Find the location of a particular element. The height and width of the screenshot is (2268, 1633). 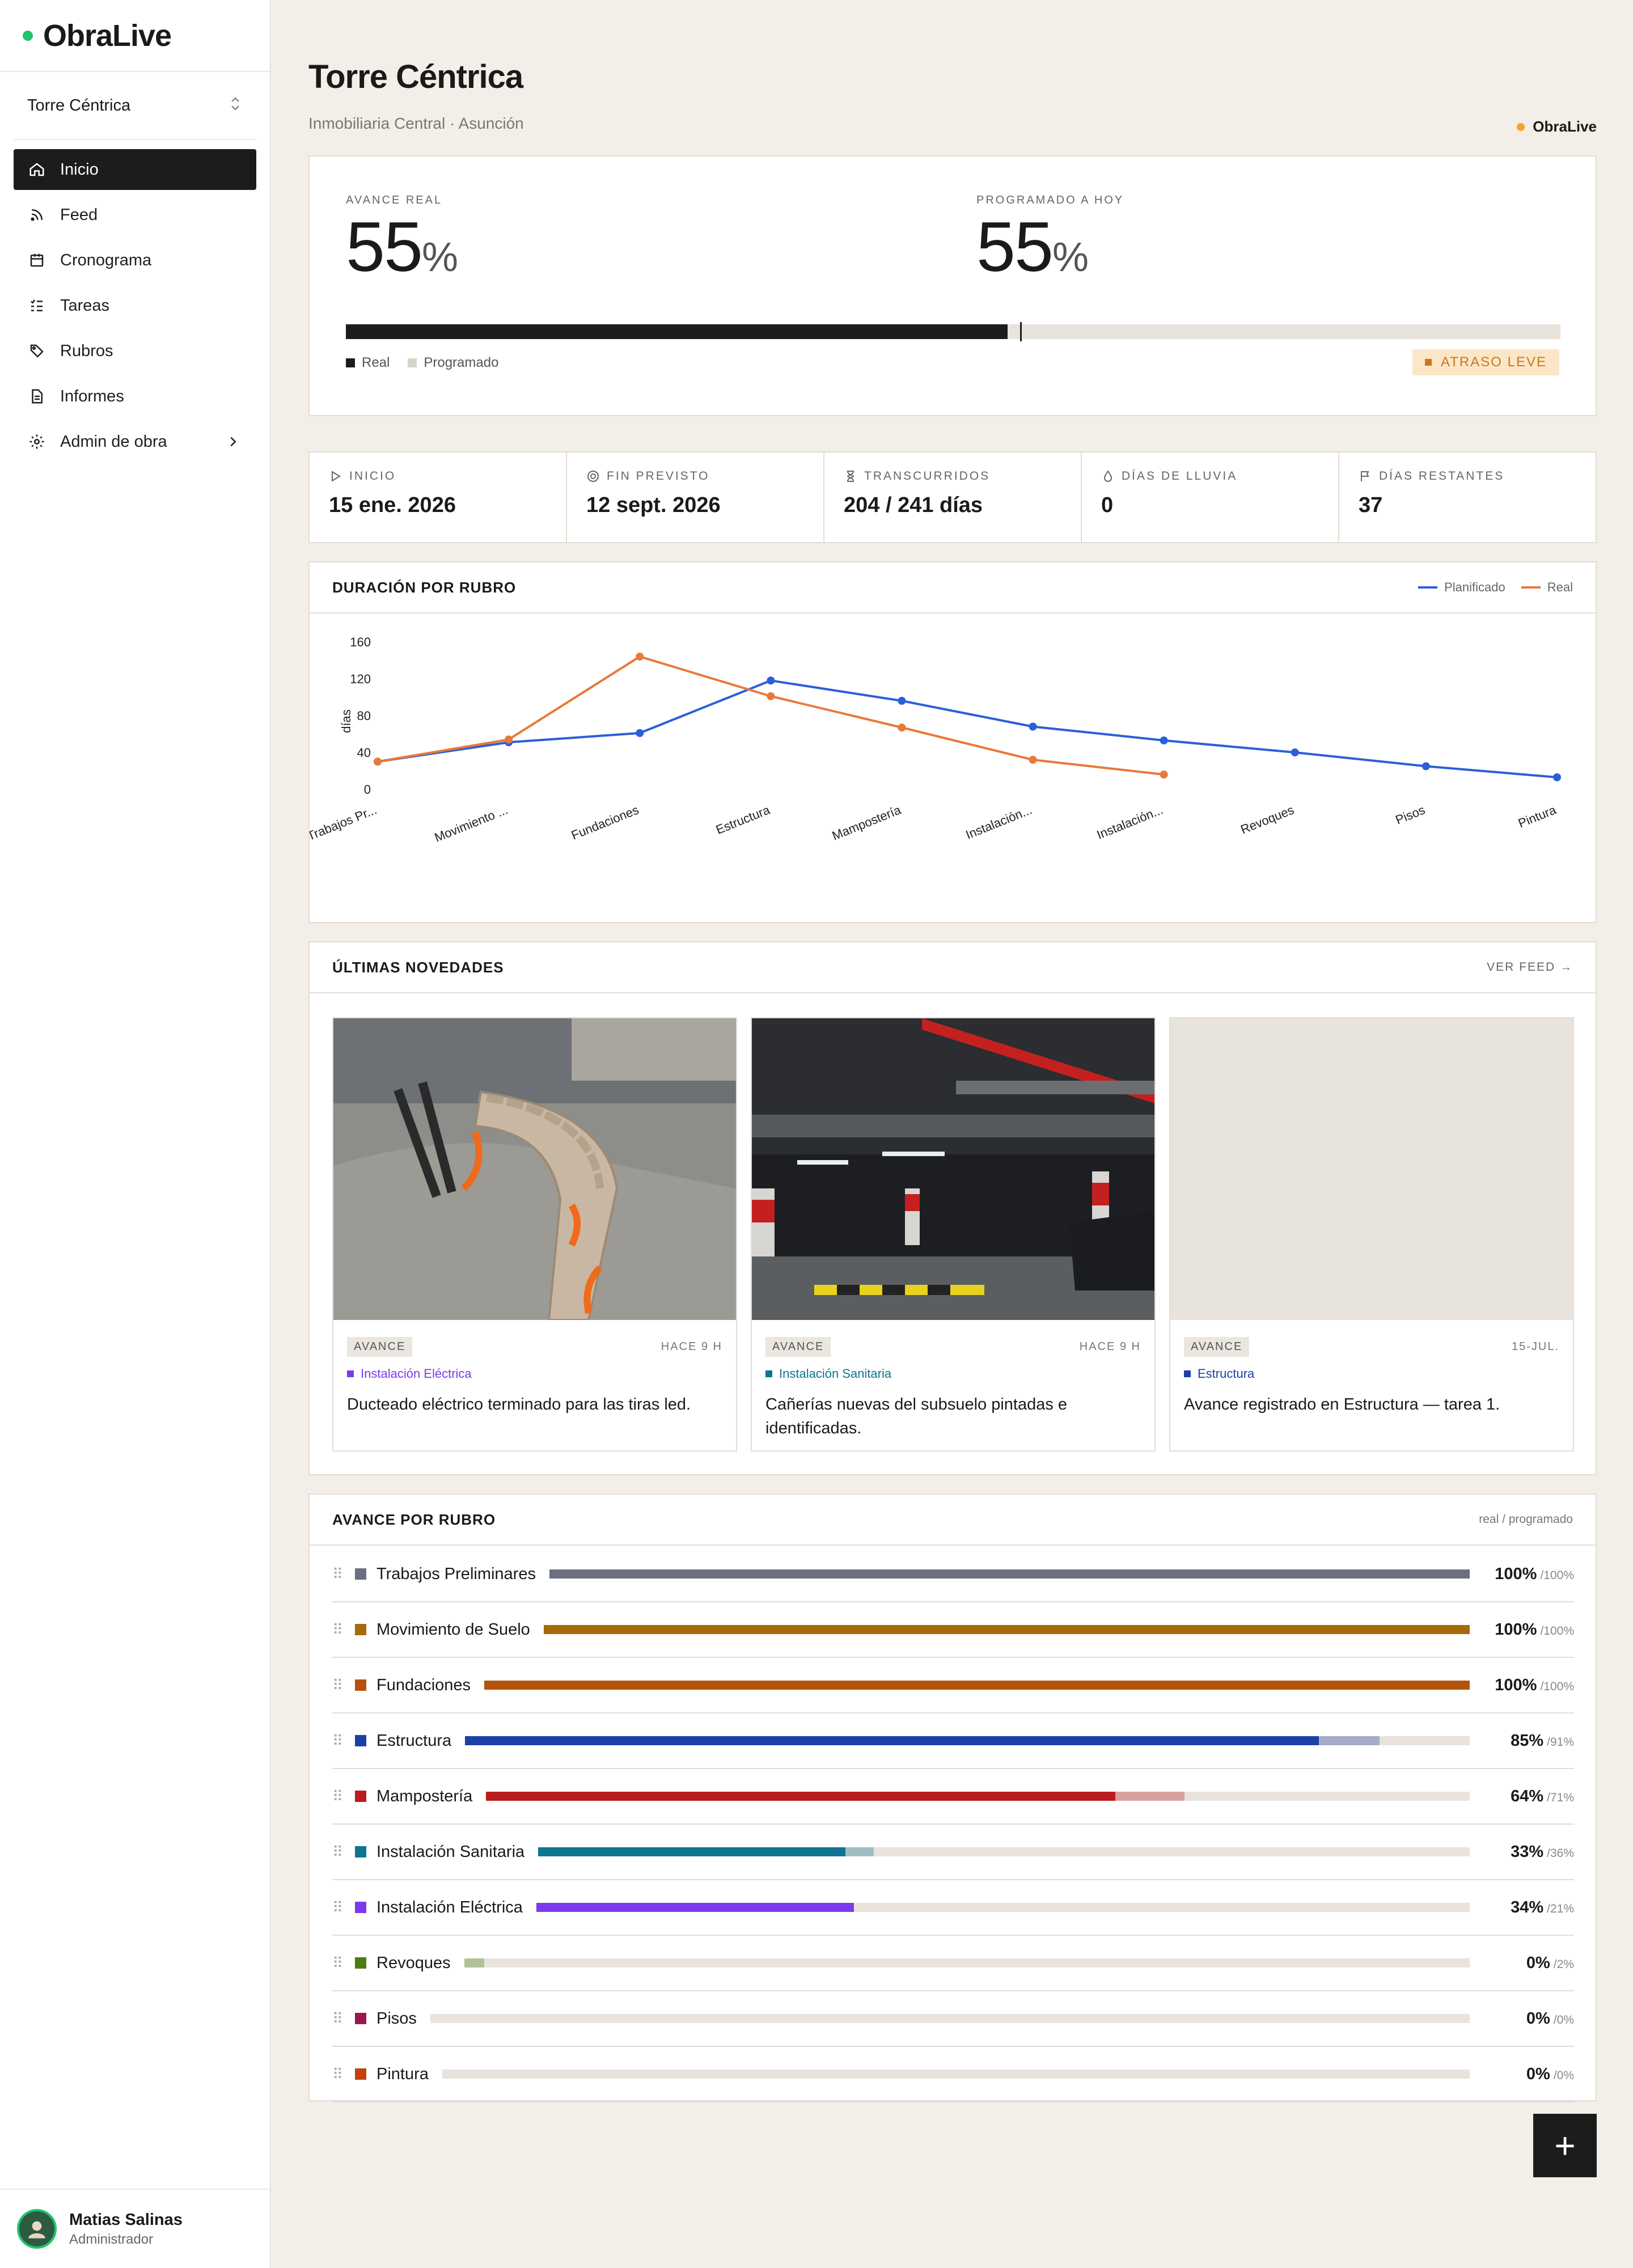

stat-dias-restantes: DÍAS RESTANTES 37 is located at coordinates (1468, 497).